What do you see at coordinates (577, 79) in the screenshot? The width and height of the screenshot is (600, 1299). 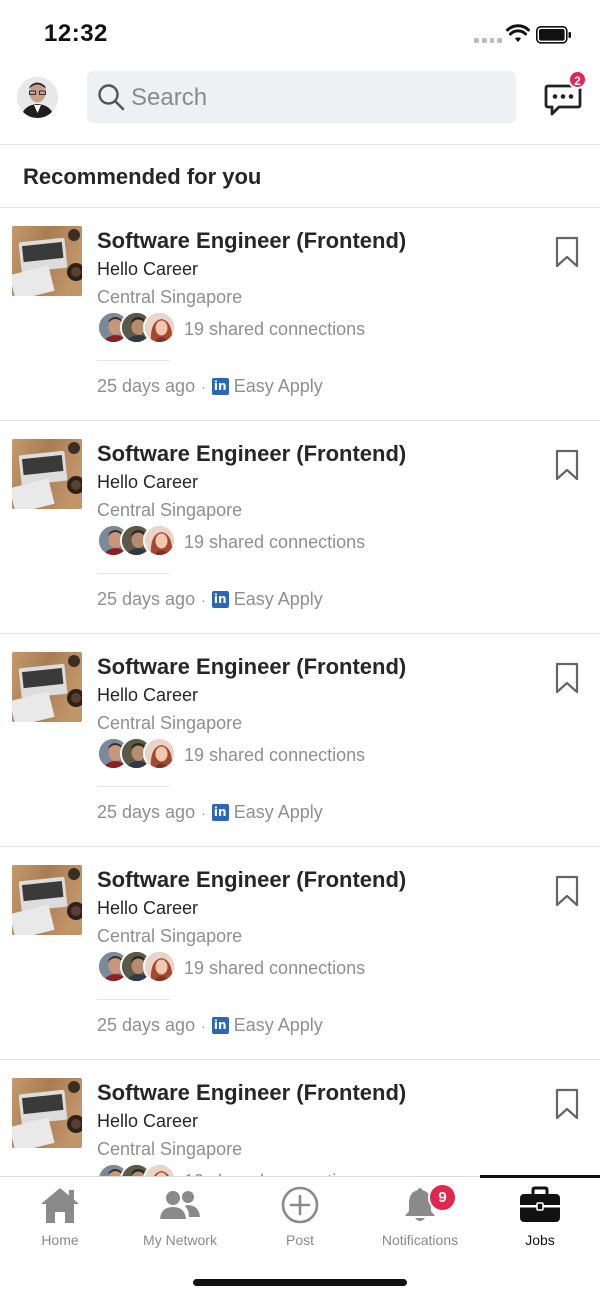 I see `messages-badge: 2` at bounding box center [577, 79].